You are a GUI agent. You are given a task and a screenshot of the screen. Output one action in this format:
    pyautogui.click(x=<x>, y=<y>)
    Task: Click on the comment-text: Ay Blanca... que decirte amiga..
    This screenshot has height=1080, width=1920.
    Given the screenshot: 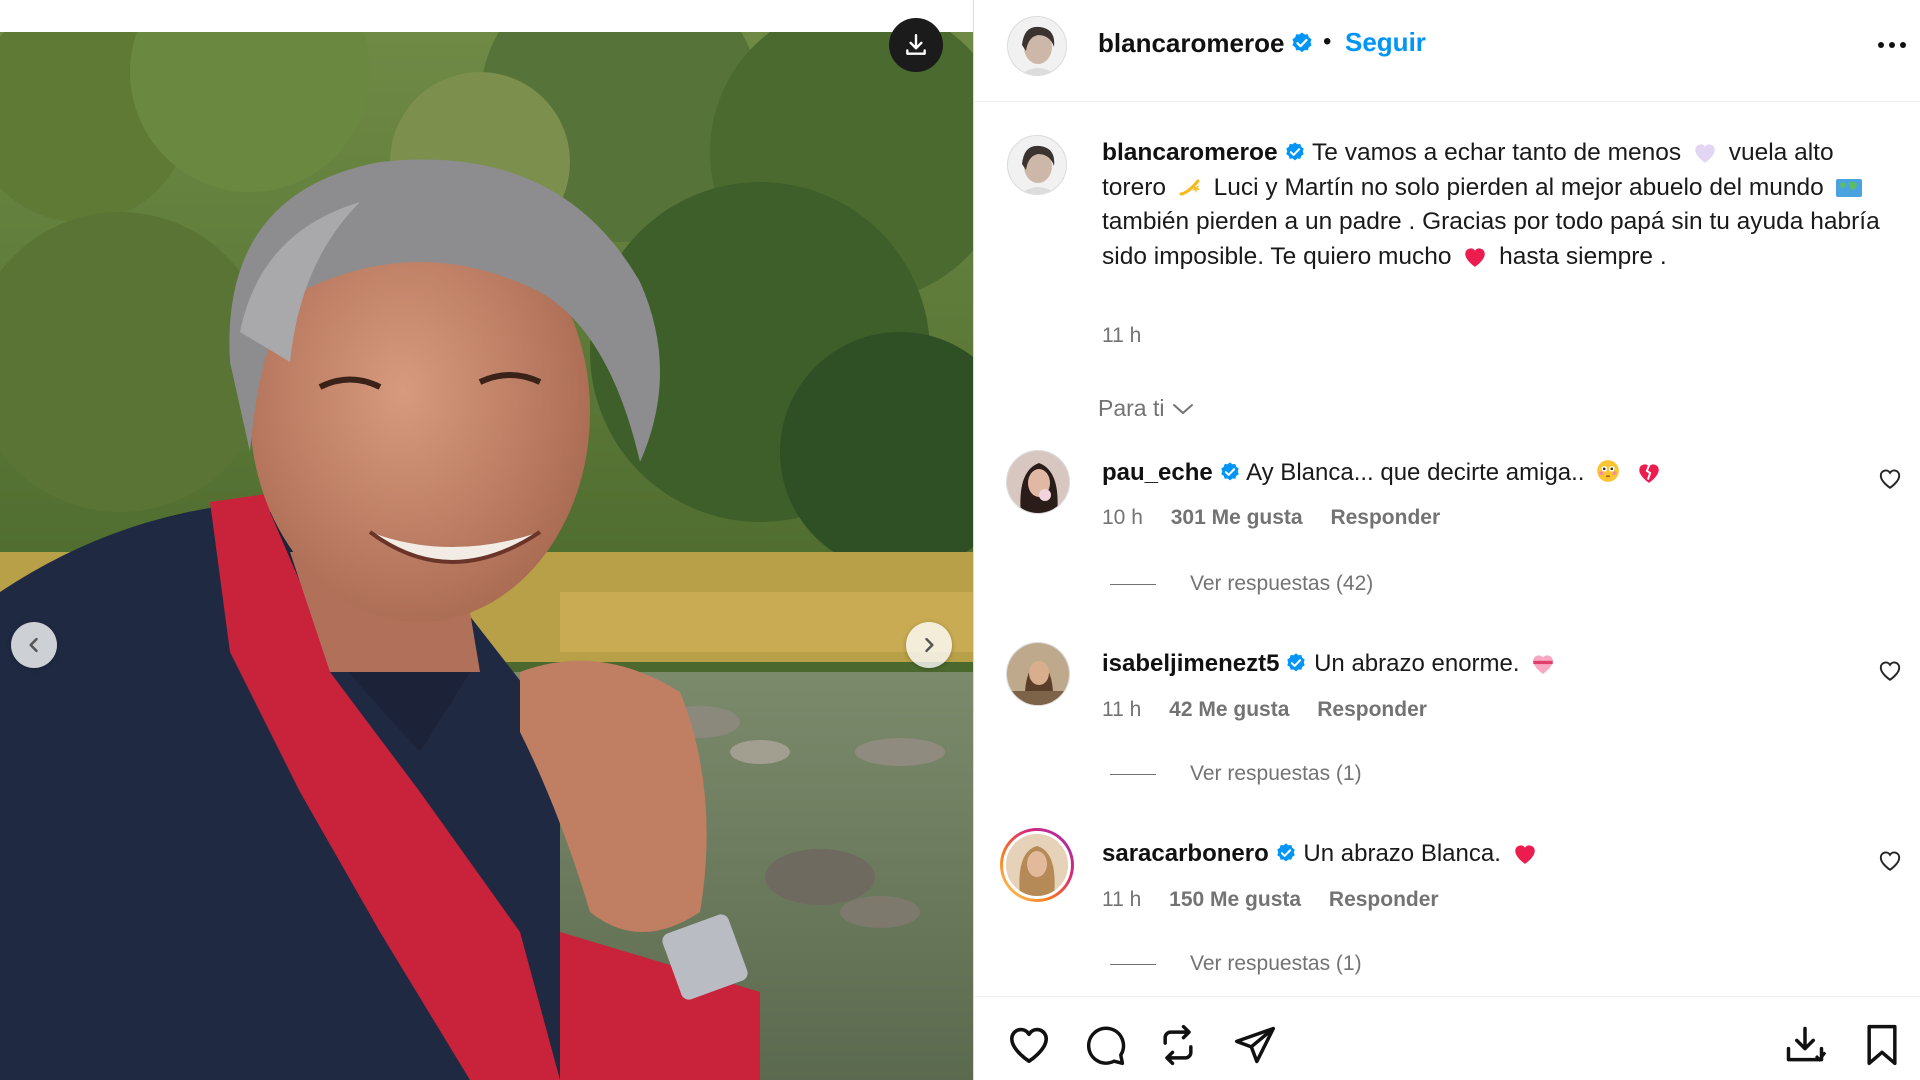 What is the action you would take?
    pyautogui.click(x=1415, y=472)
    